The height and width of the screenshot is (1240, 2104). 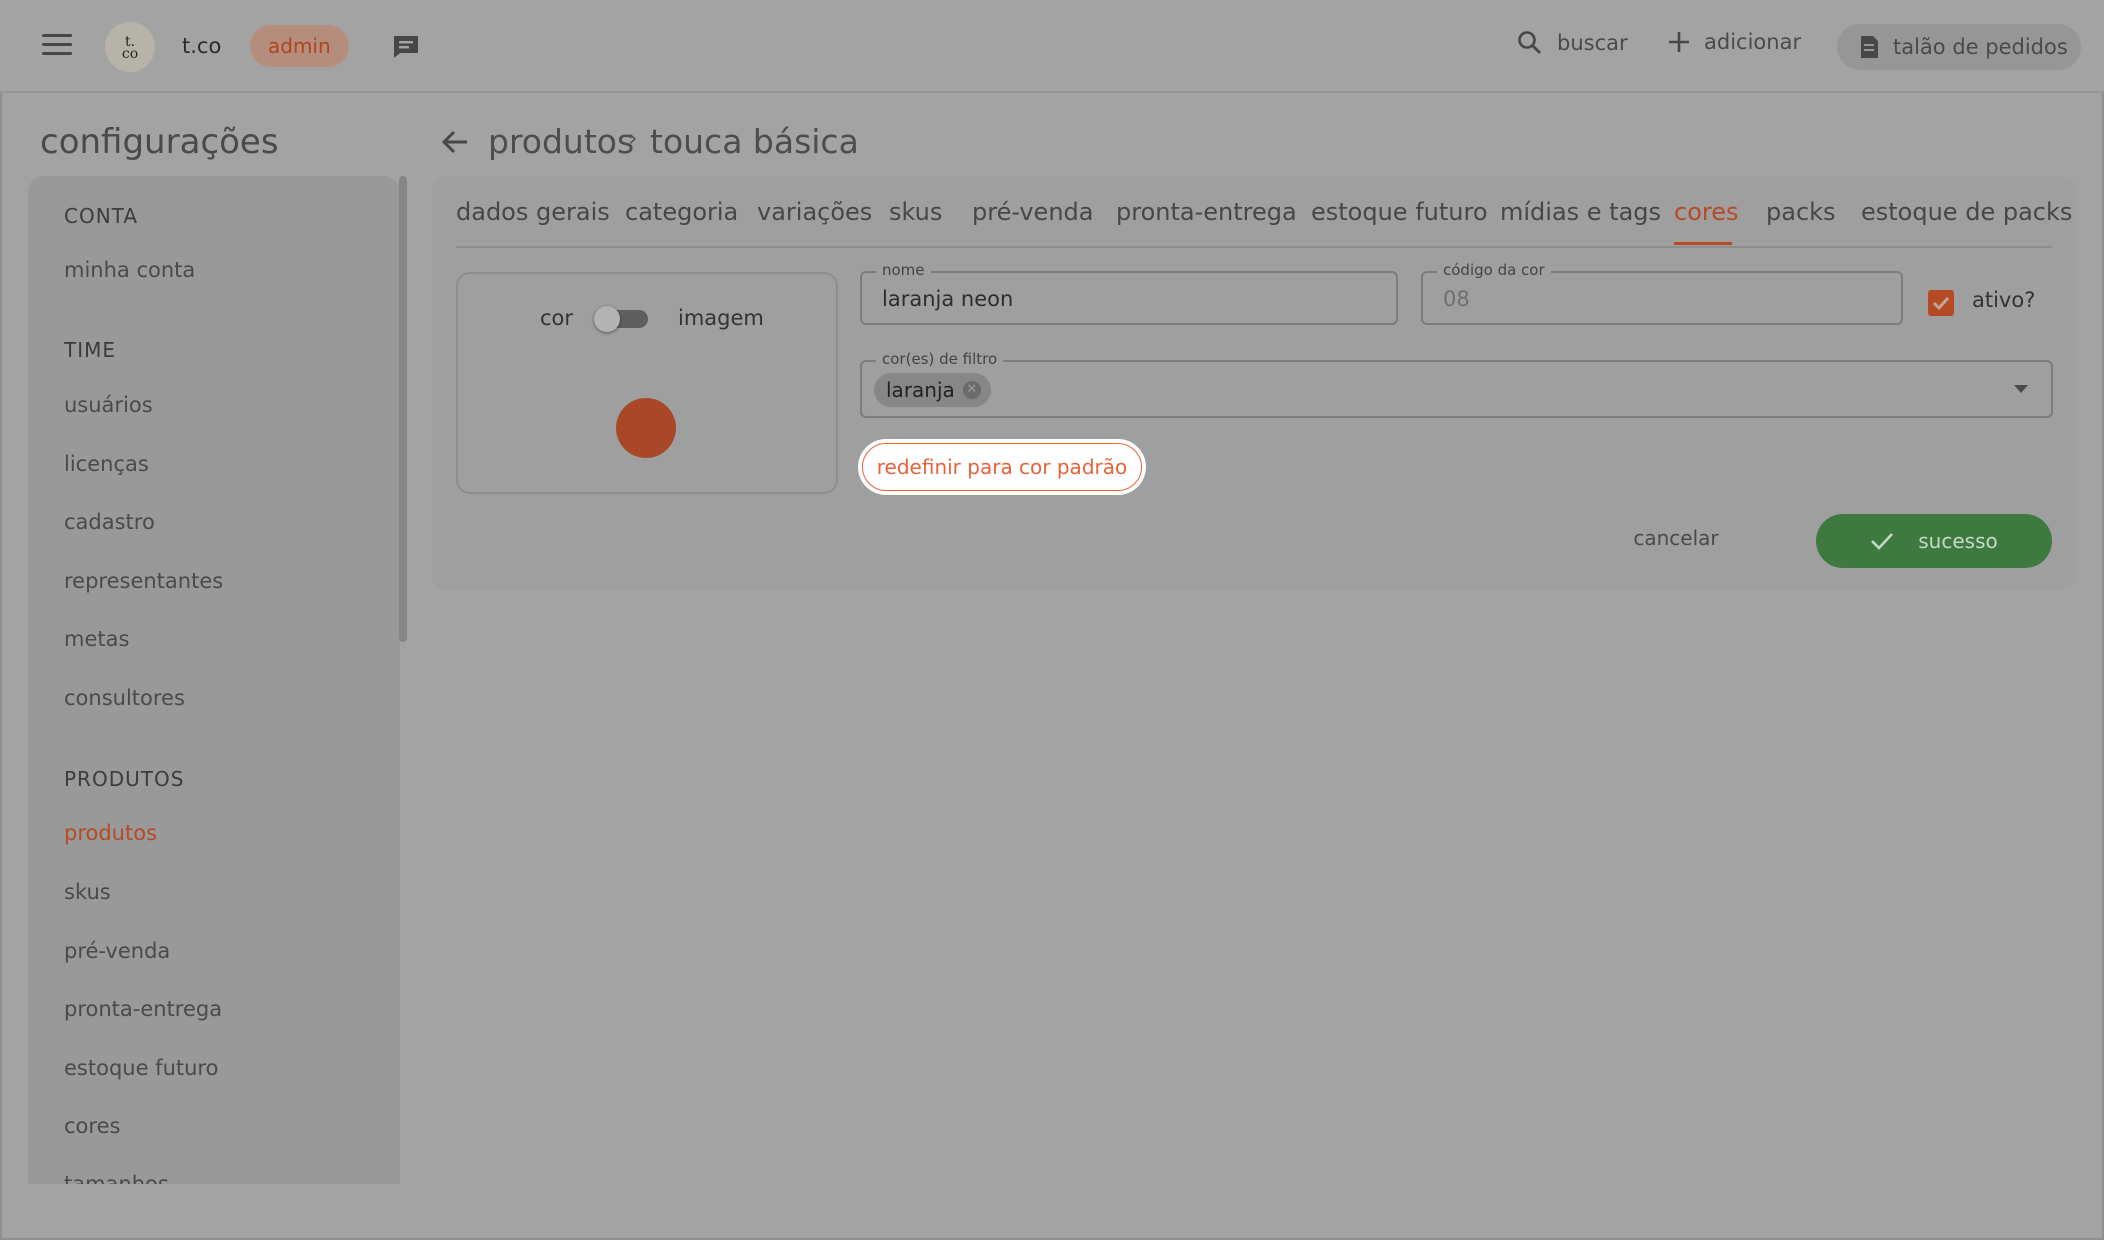 What do you see at coordinates (1662, 293) in the screenshot?
I see `color-code-field: código da cor 08` at bounding box center [1662, 293].